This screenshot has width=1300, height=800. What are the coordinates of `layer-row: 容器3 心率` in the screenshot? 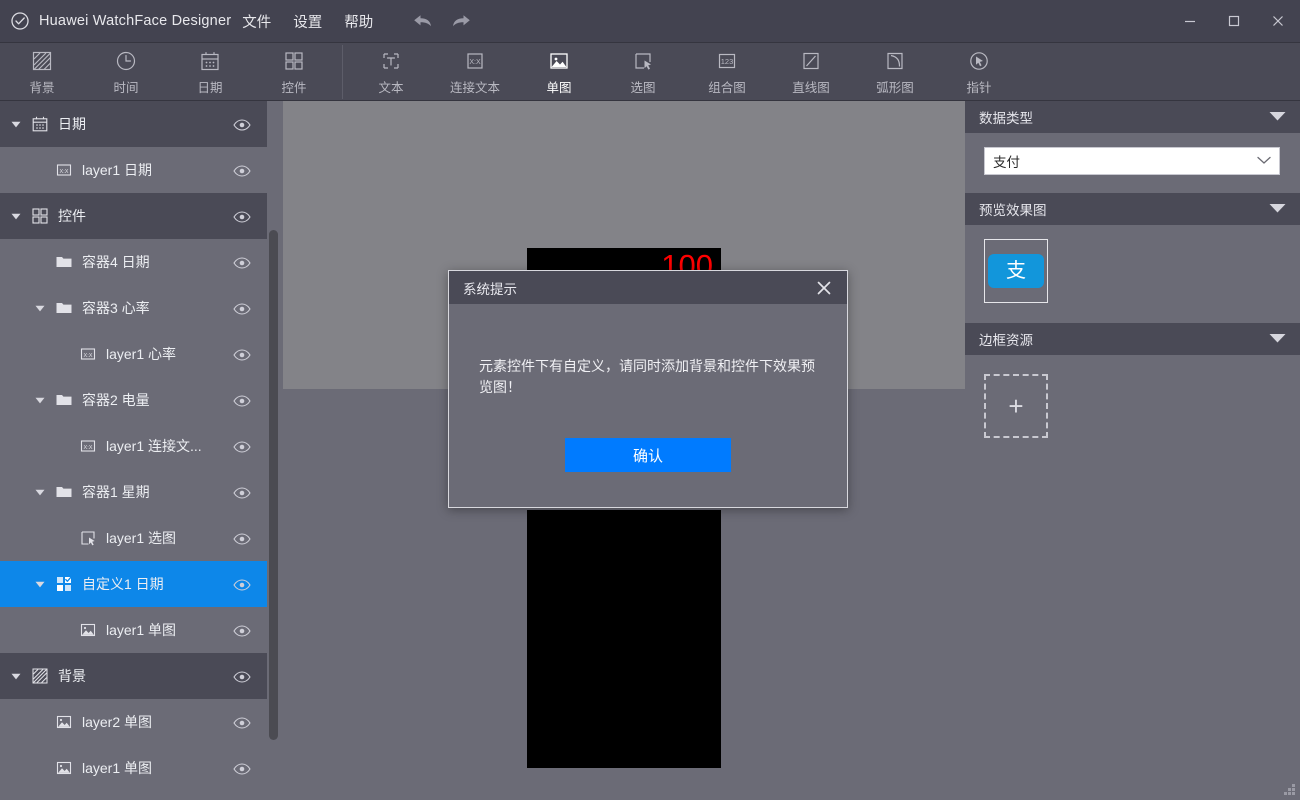 It's located at (133, 308).